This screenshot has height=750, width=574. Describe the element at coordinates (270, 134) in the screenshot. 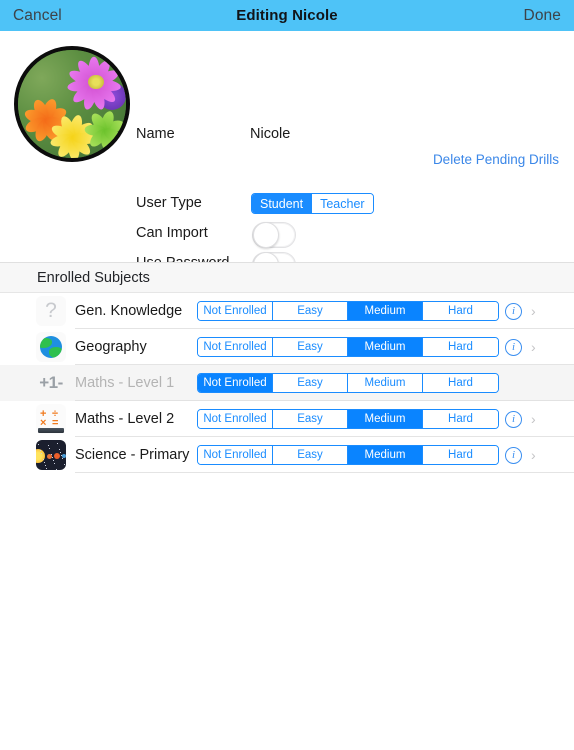

I see `name-value: Nicole` at that location.